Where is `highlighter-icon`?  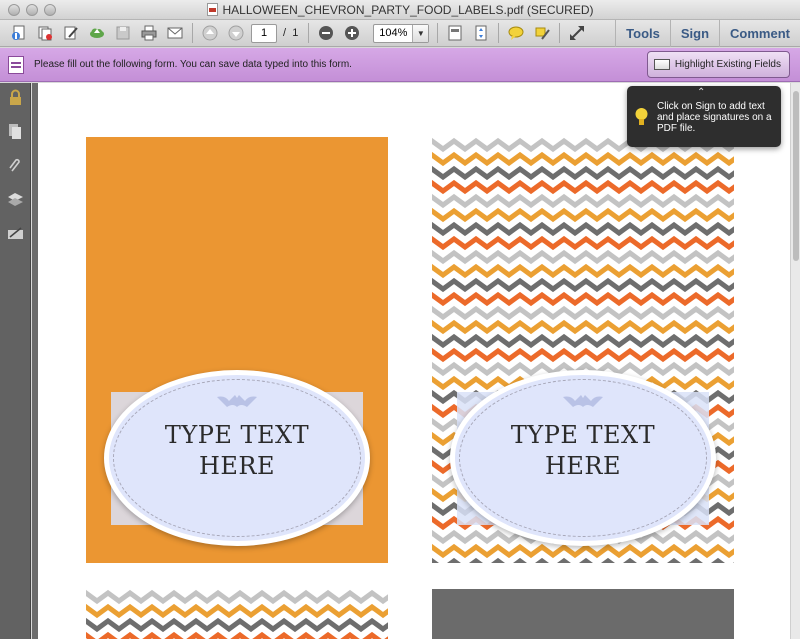
highlighter-icon is located at coordinates (543, 33).